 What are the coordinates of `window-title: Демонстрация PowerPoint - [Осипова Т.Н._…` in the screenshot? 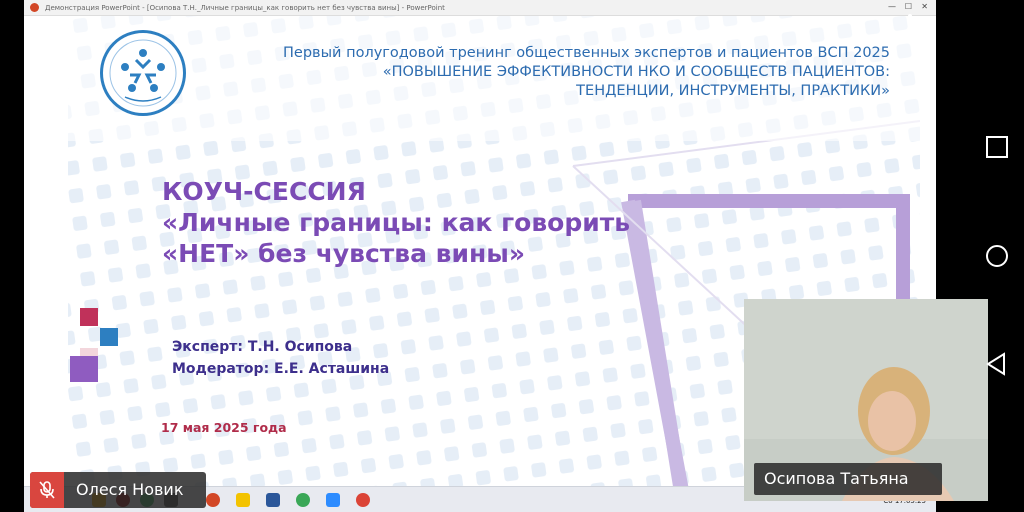 It's located at (245, 7).